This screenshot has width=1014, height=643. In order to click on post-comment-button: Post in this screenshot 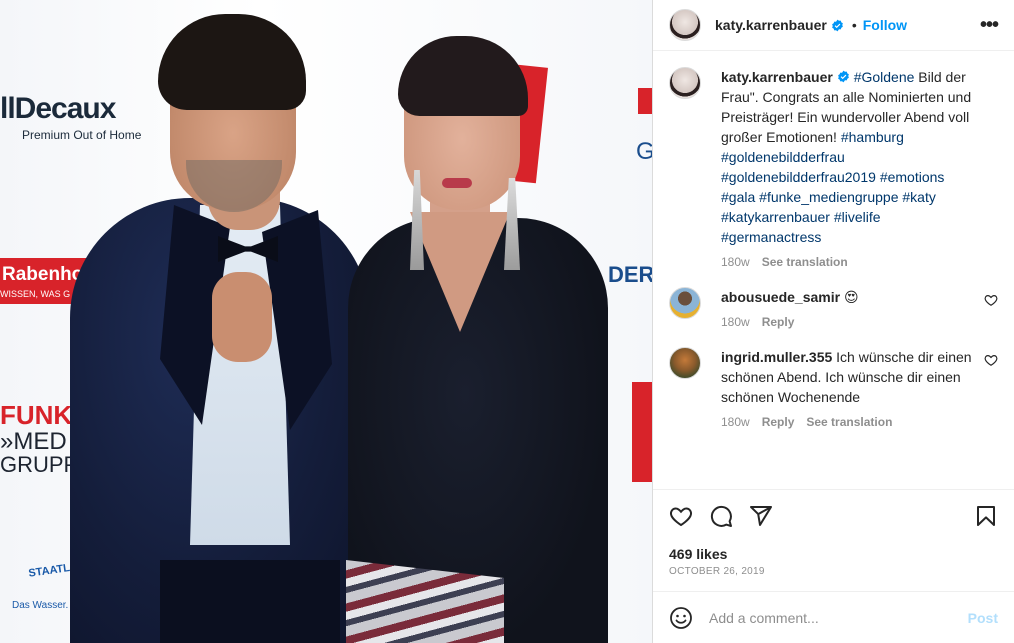, I will do `click(983, 618)`.